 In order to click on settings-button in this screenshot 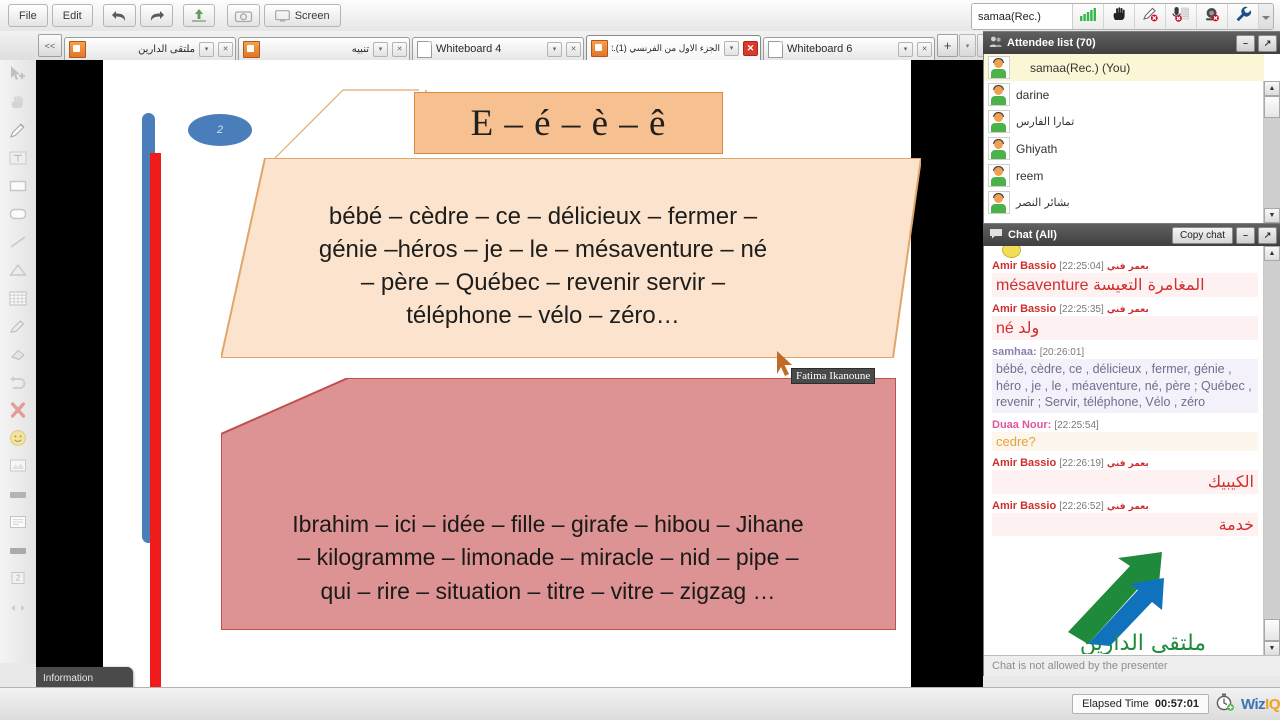, I will do `click(1243, 16)`.